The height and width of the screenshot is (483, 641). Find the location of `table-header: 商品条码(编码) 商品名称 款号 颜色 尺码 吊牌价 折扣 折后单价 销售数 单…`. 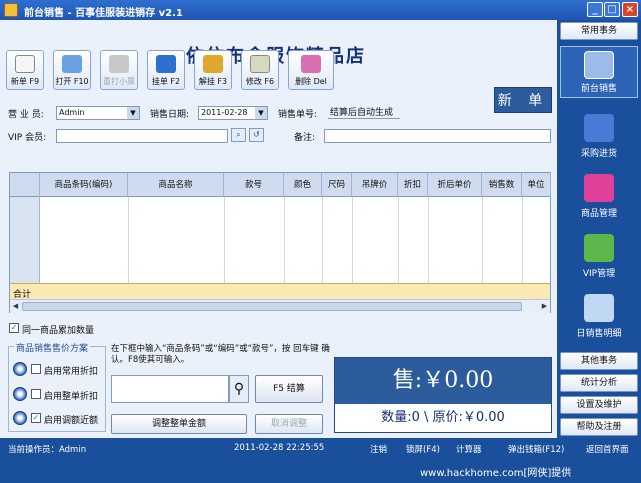

table-header: 商品条码(编码) 商品名称 款号 颜色 尺码 吊牌价 折扣 折后单价 销售数 单… is located at coordinates (280, 185).